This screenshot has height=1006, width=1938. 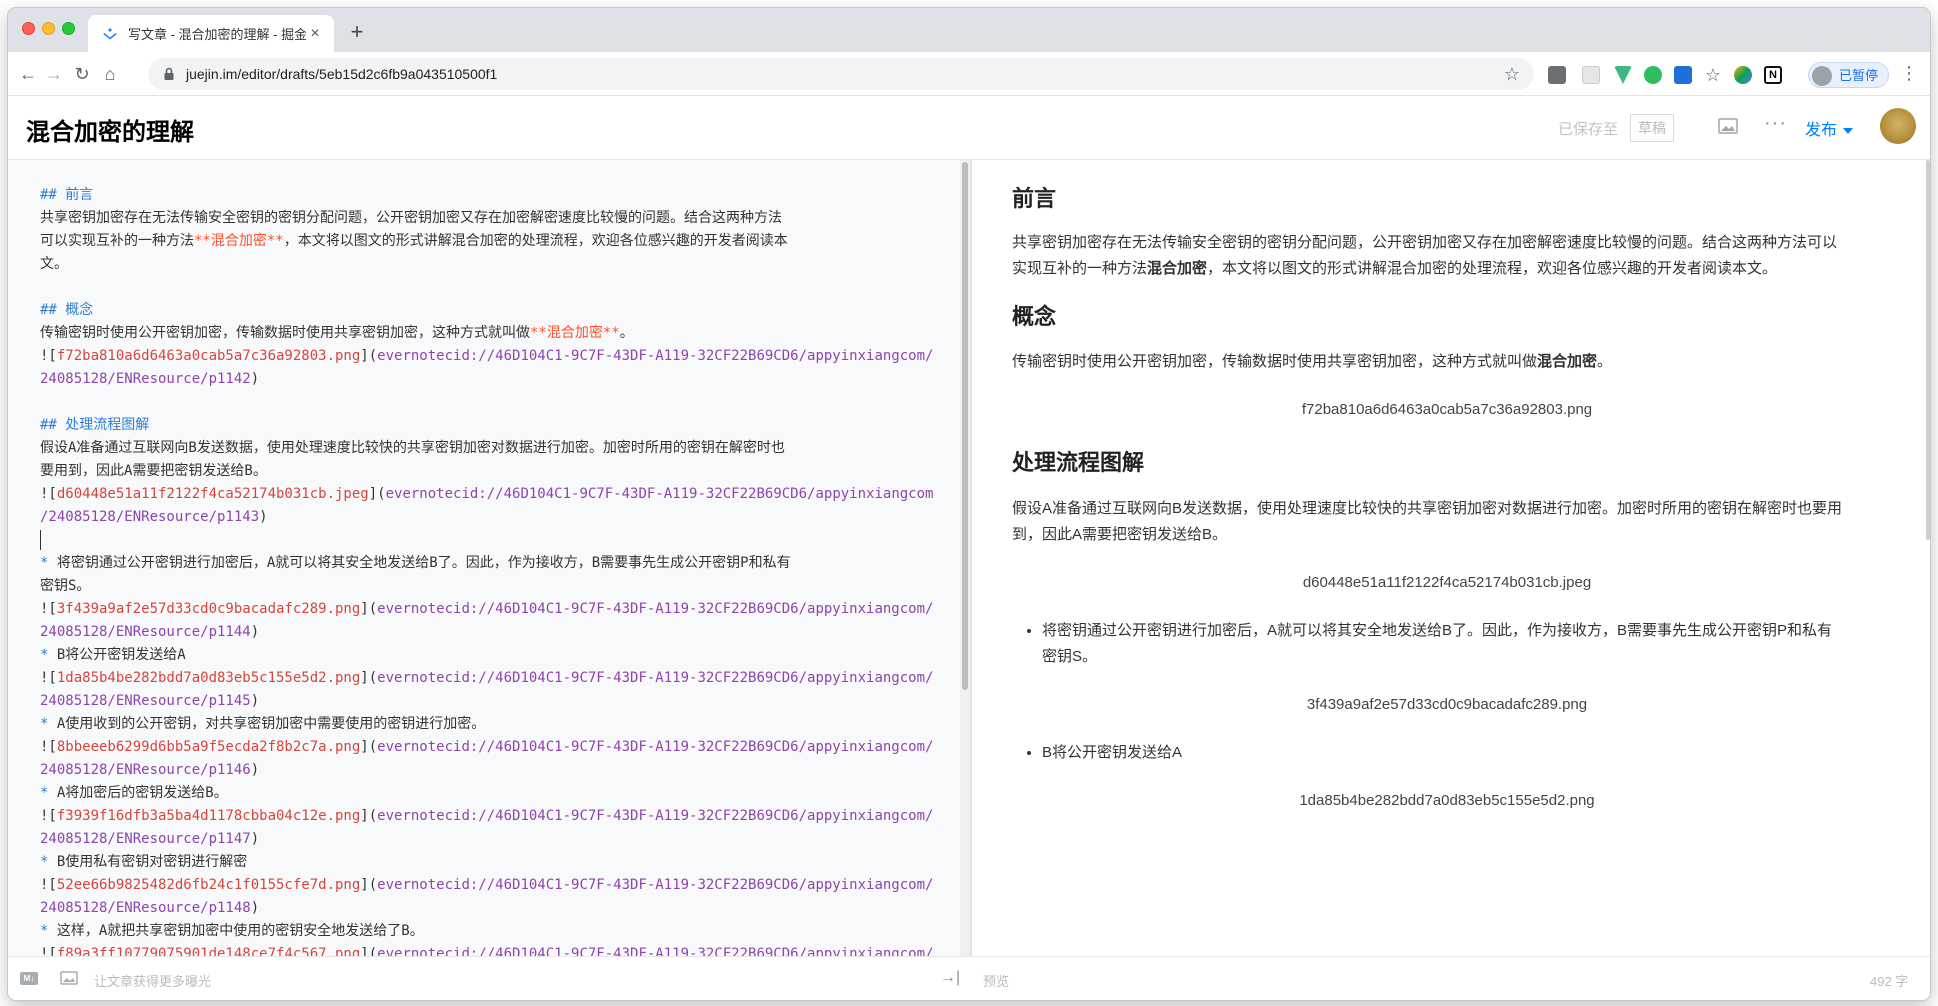 I want to click on editor-line: ## 处理流程图解, so click(x=490, y=425).